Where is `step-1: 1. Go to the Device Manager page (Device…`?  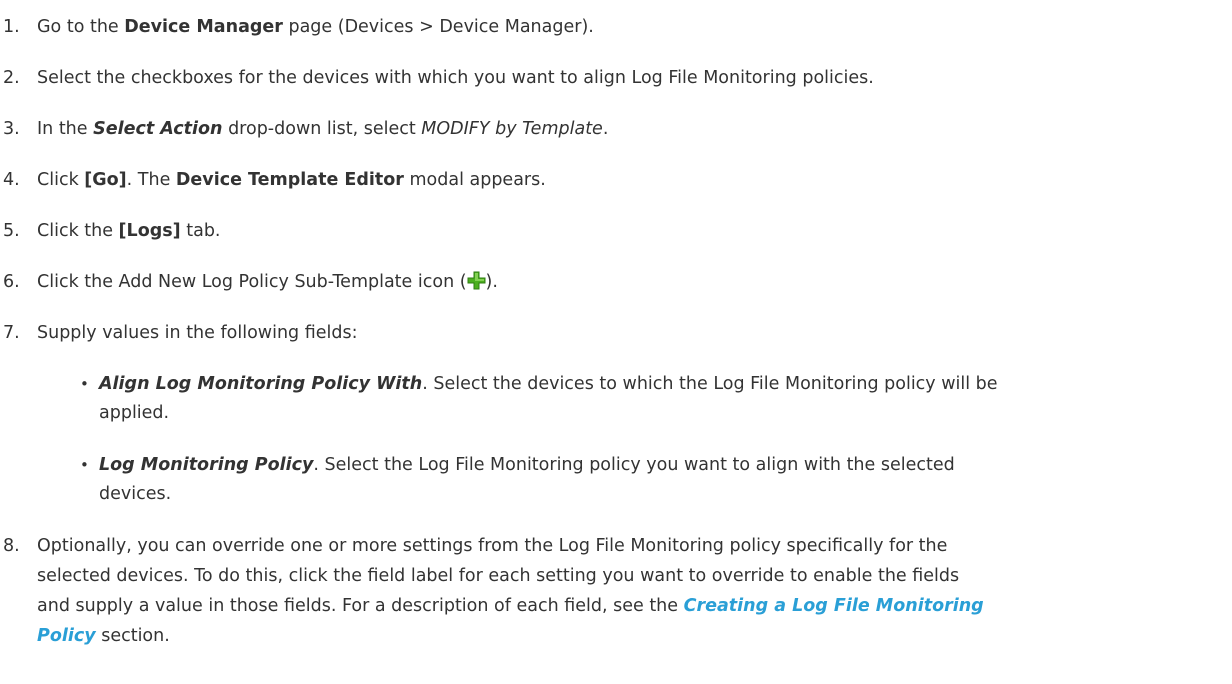
step-1: 1. Go to the Device Manager page (Device… is located at coordinates (612, 27).